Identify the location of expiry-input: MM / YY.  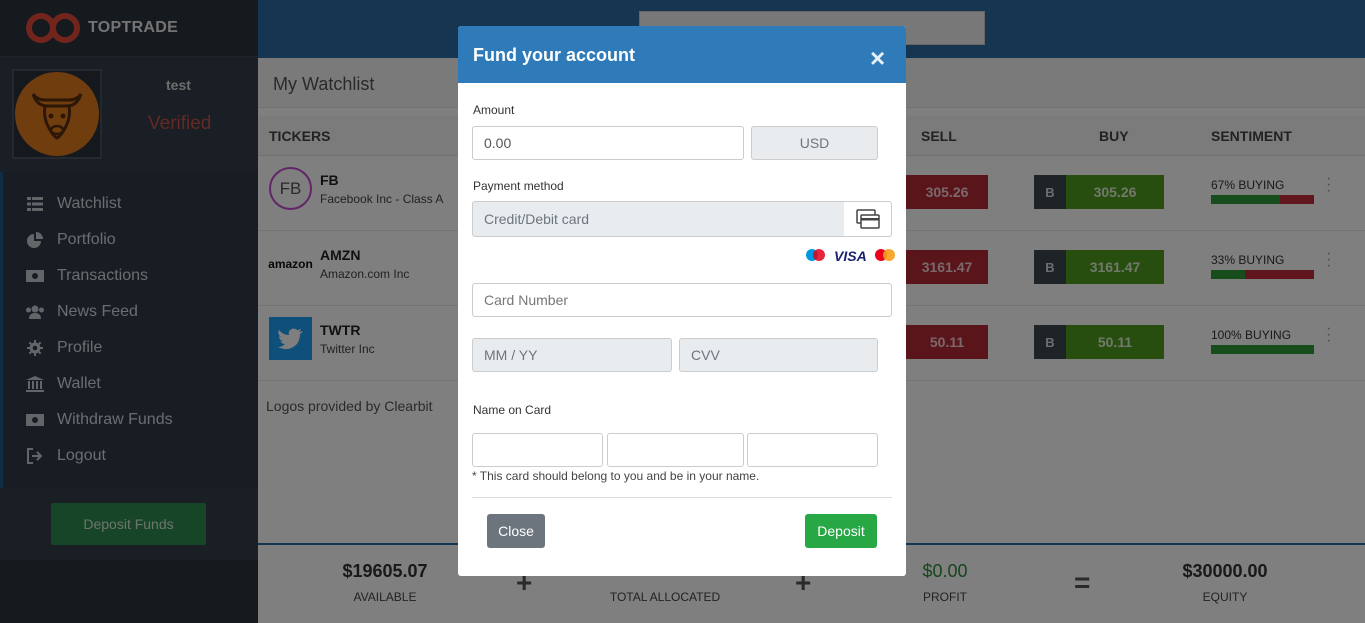
(572, 355).